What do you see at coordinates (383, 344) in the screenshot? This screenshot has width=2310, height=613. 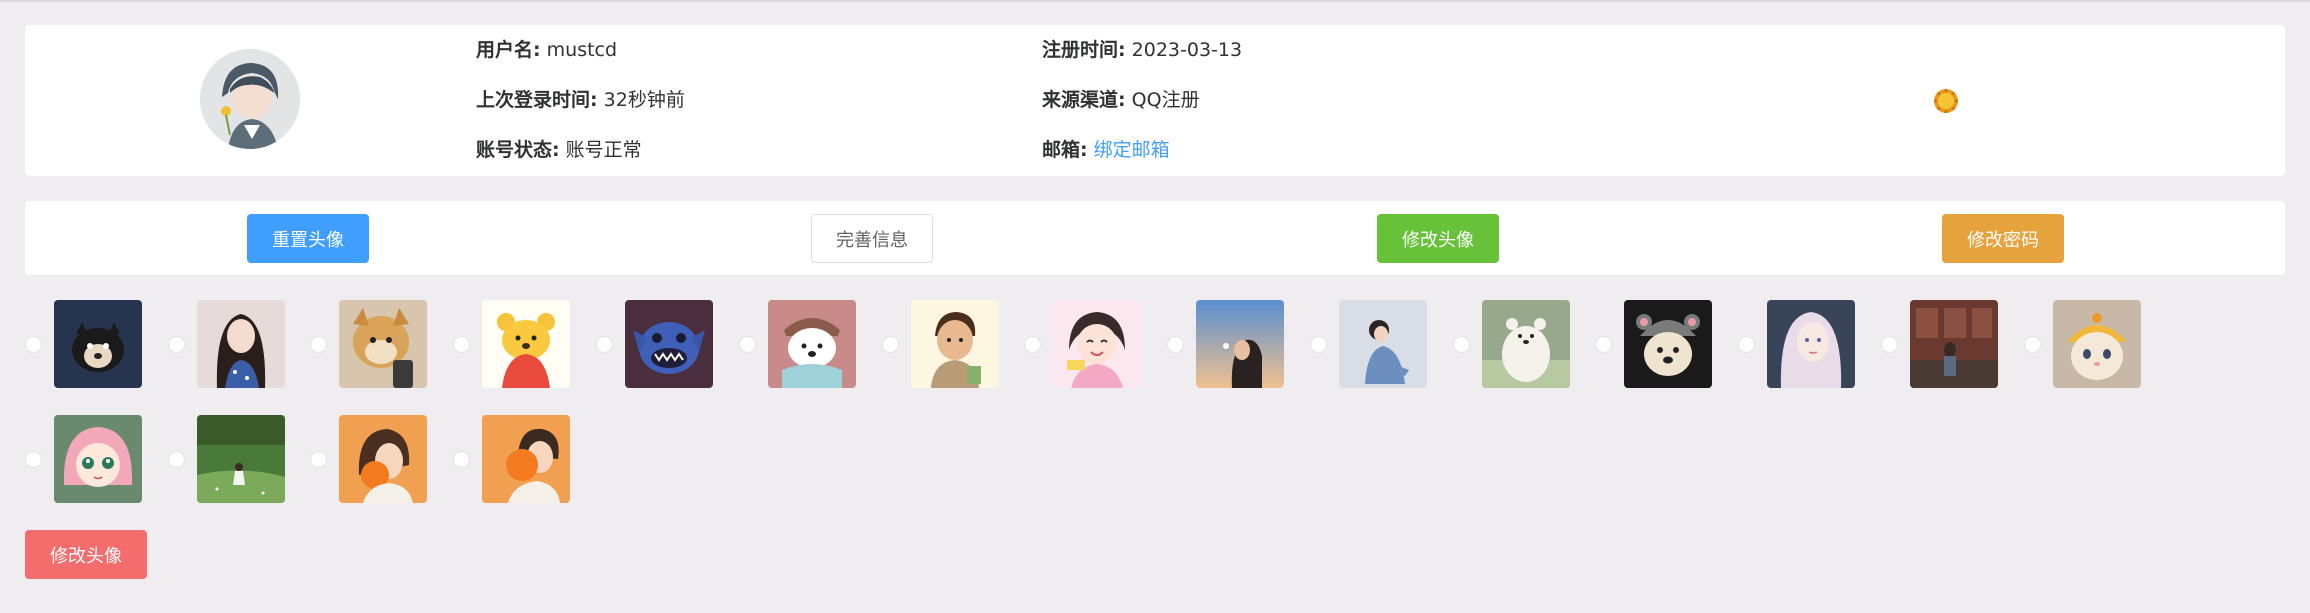 I see `shiba-dog-avatar-icon` at bounding box center [383, 344].